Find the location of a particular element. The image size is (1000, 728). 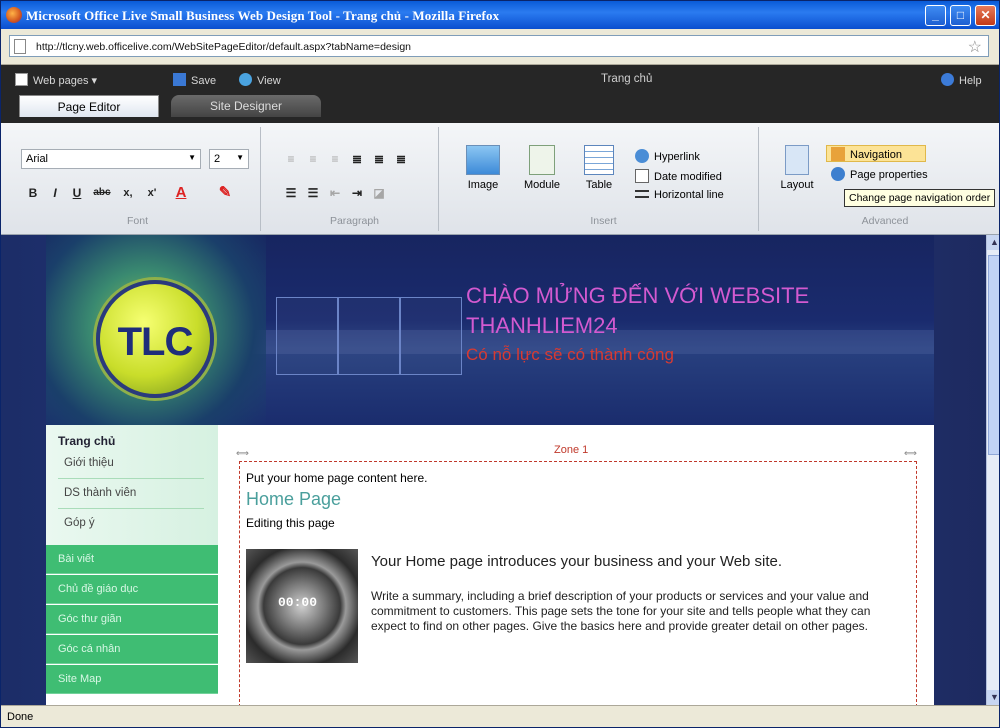

page-properties-button: Page properties is located at coordinates (879, 174).